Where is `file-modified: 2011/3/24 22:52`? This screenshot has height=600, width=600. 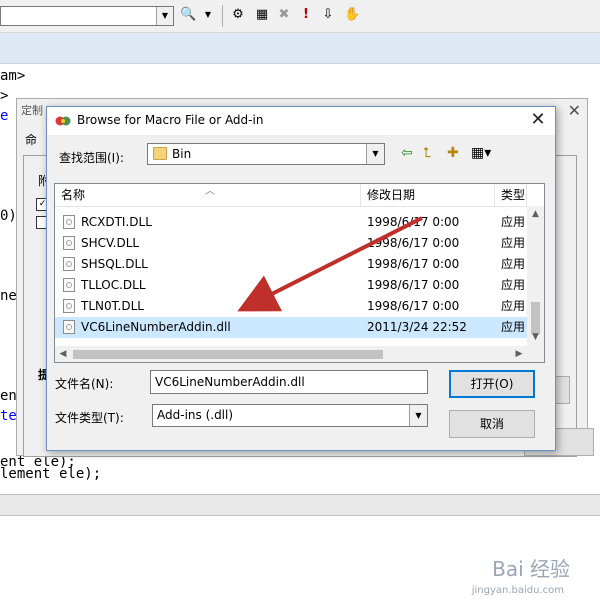
file-modified: 2011/3/24 22:52 is located at coordinates (417, 327).